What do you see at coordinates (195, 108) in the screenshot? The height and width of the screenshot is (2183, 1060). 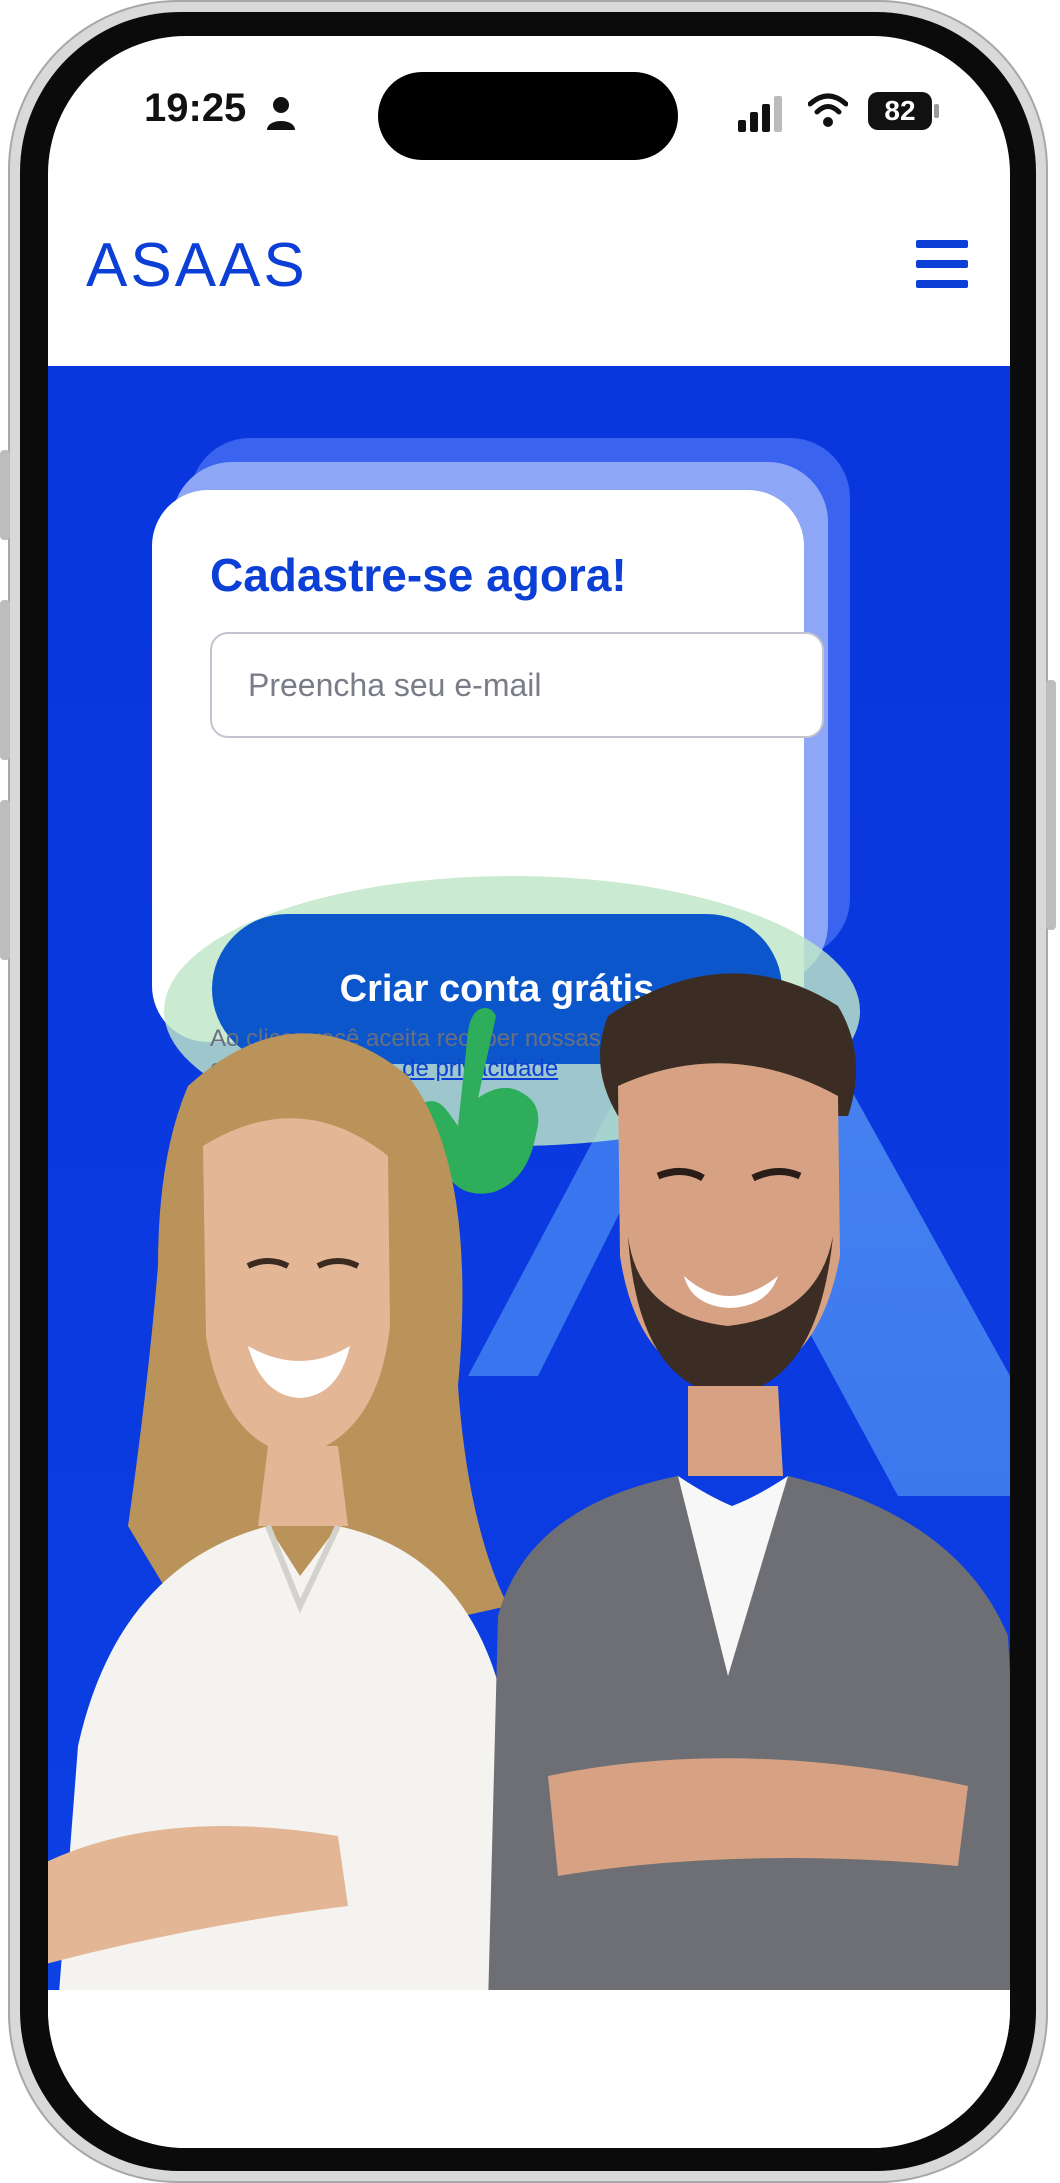 I see `status-time: 19:25` at bounding box center [195, 108].